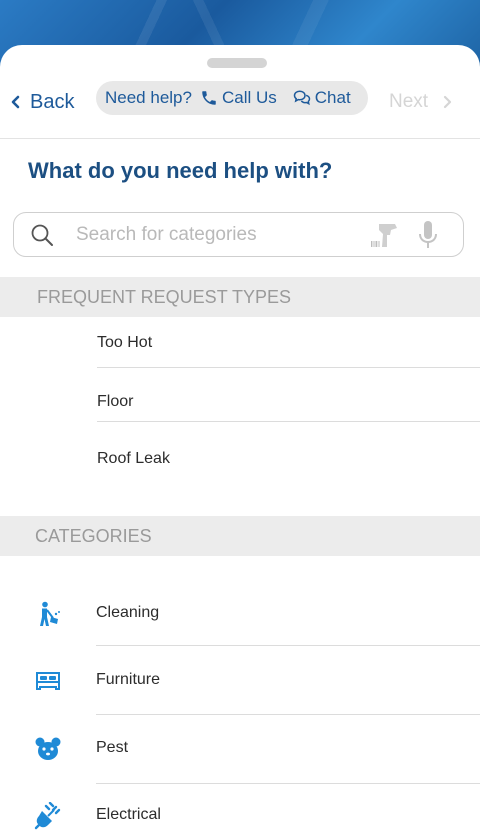 Image resolution: width=480 pixels, height=837 pixels. Describe the element at coordinates (42, 235) in the screenshot. I see `search-icon` at that location.